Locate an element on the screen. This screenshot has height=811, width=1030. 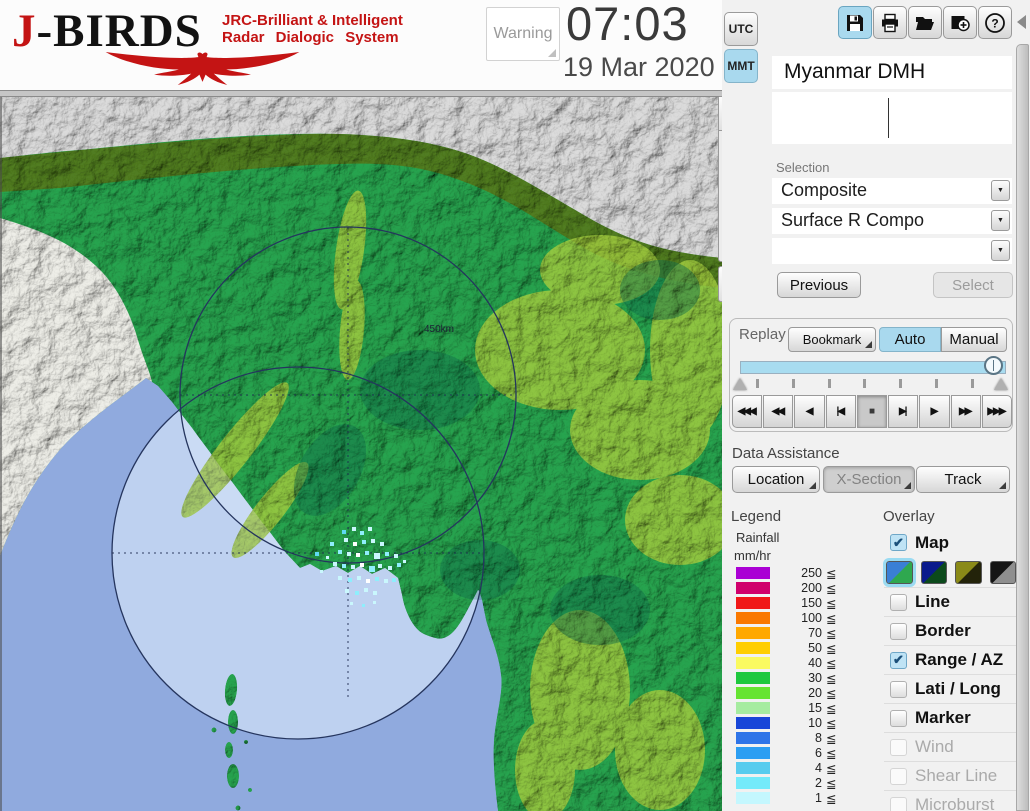
replay-slider-handle is located at coordinates (993, 365).